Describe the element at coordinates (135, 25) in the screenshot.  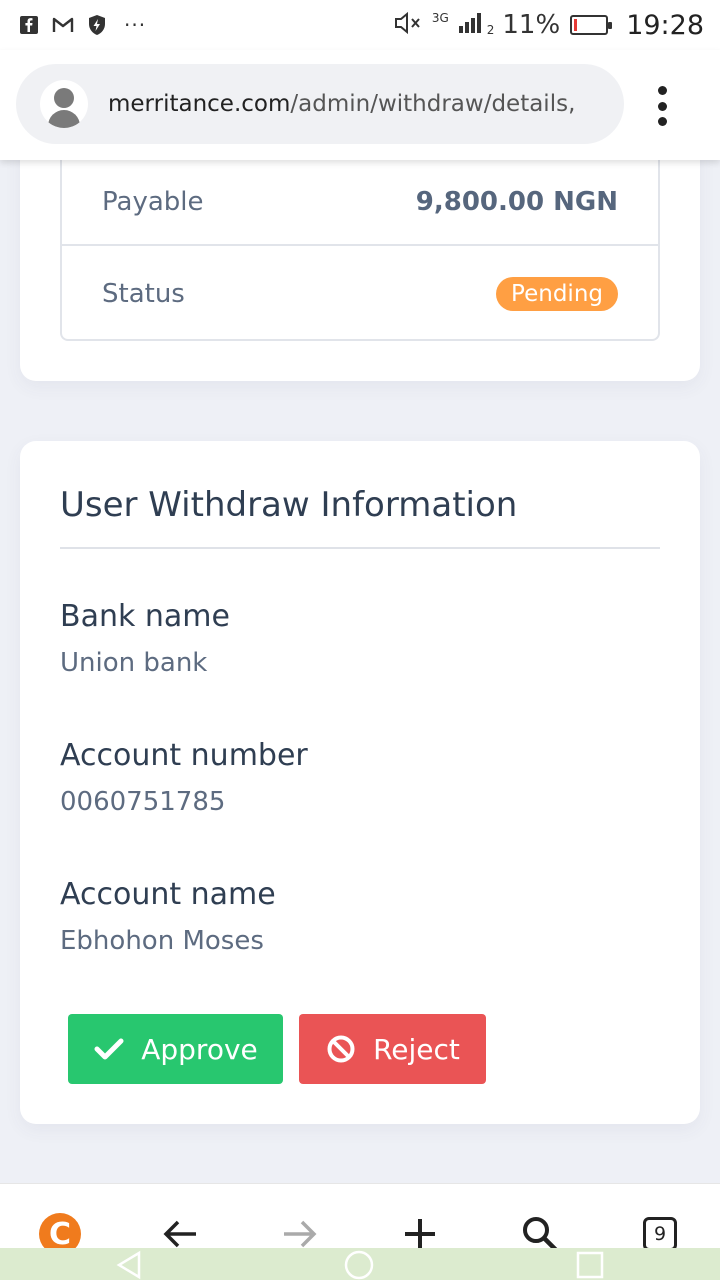
I see `more-notifications: ···` at that location.